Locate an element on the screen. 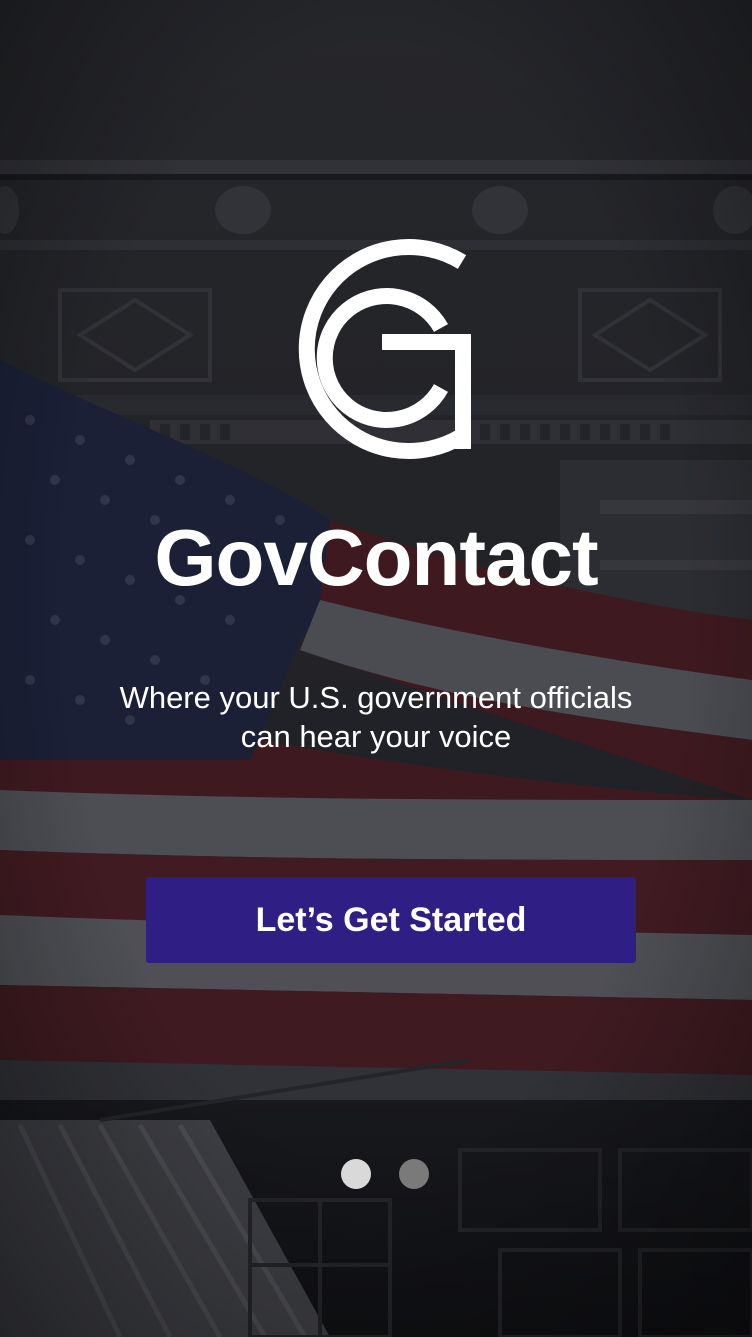  get-started-button: Let’s Get Started is located at coordinates (391, 920).